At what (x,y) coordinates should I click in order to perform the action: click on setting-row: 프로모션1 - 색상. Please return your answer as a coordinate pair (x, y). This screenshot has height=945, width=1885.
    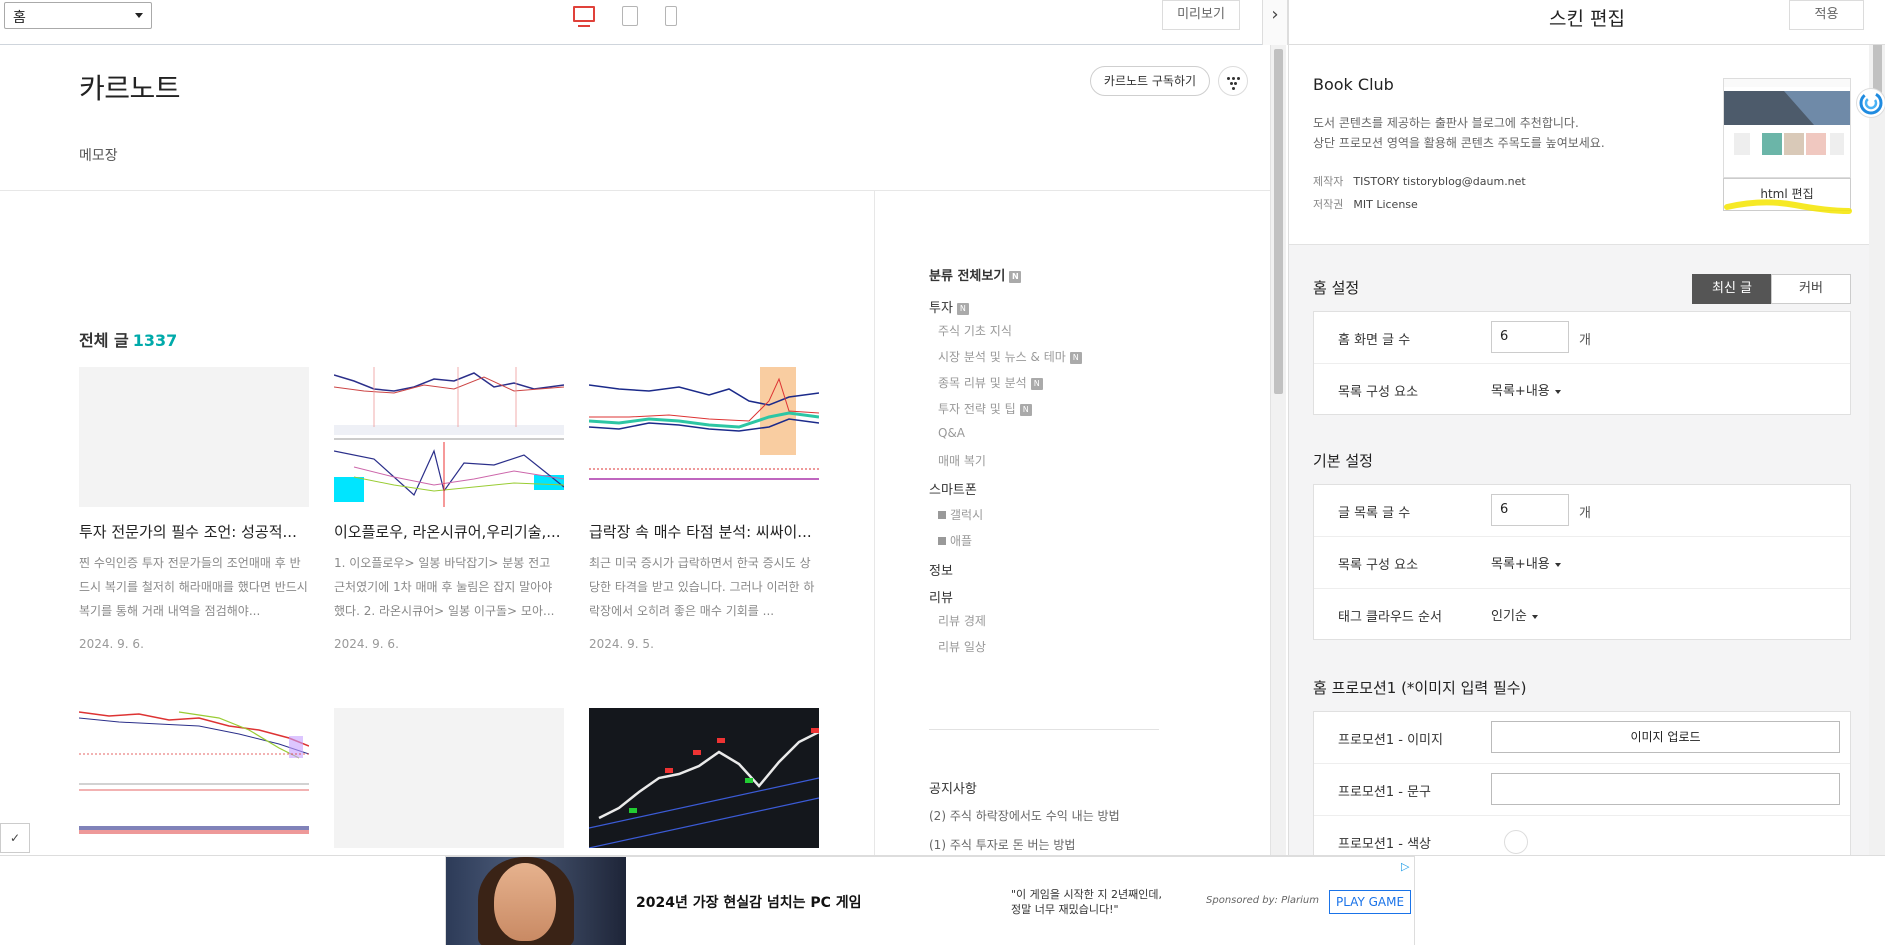
    Looking at the image, I should click on (1582, 835).